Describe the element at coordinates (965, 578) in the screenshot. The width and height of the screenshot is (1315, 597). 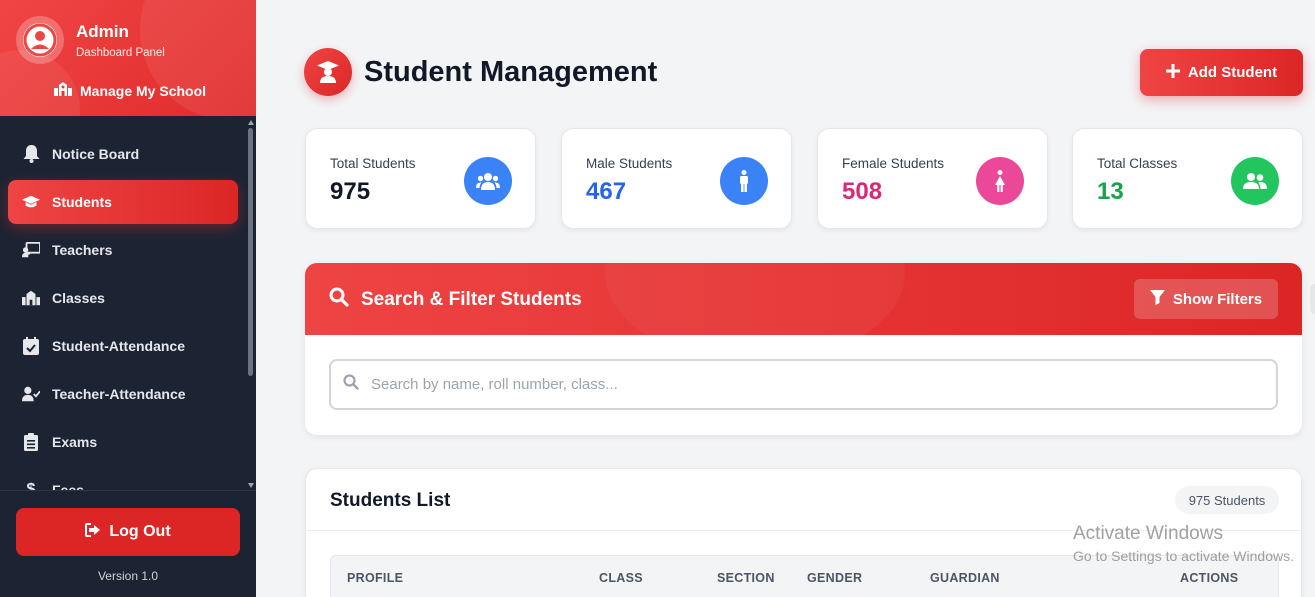
I see `column-header-guardian: GUARDIAN` at that location.